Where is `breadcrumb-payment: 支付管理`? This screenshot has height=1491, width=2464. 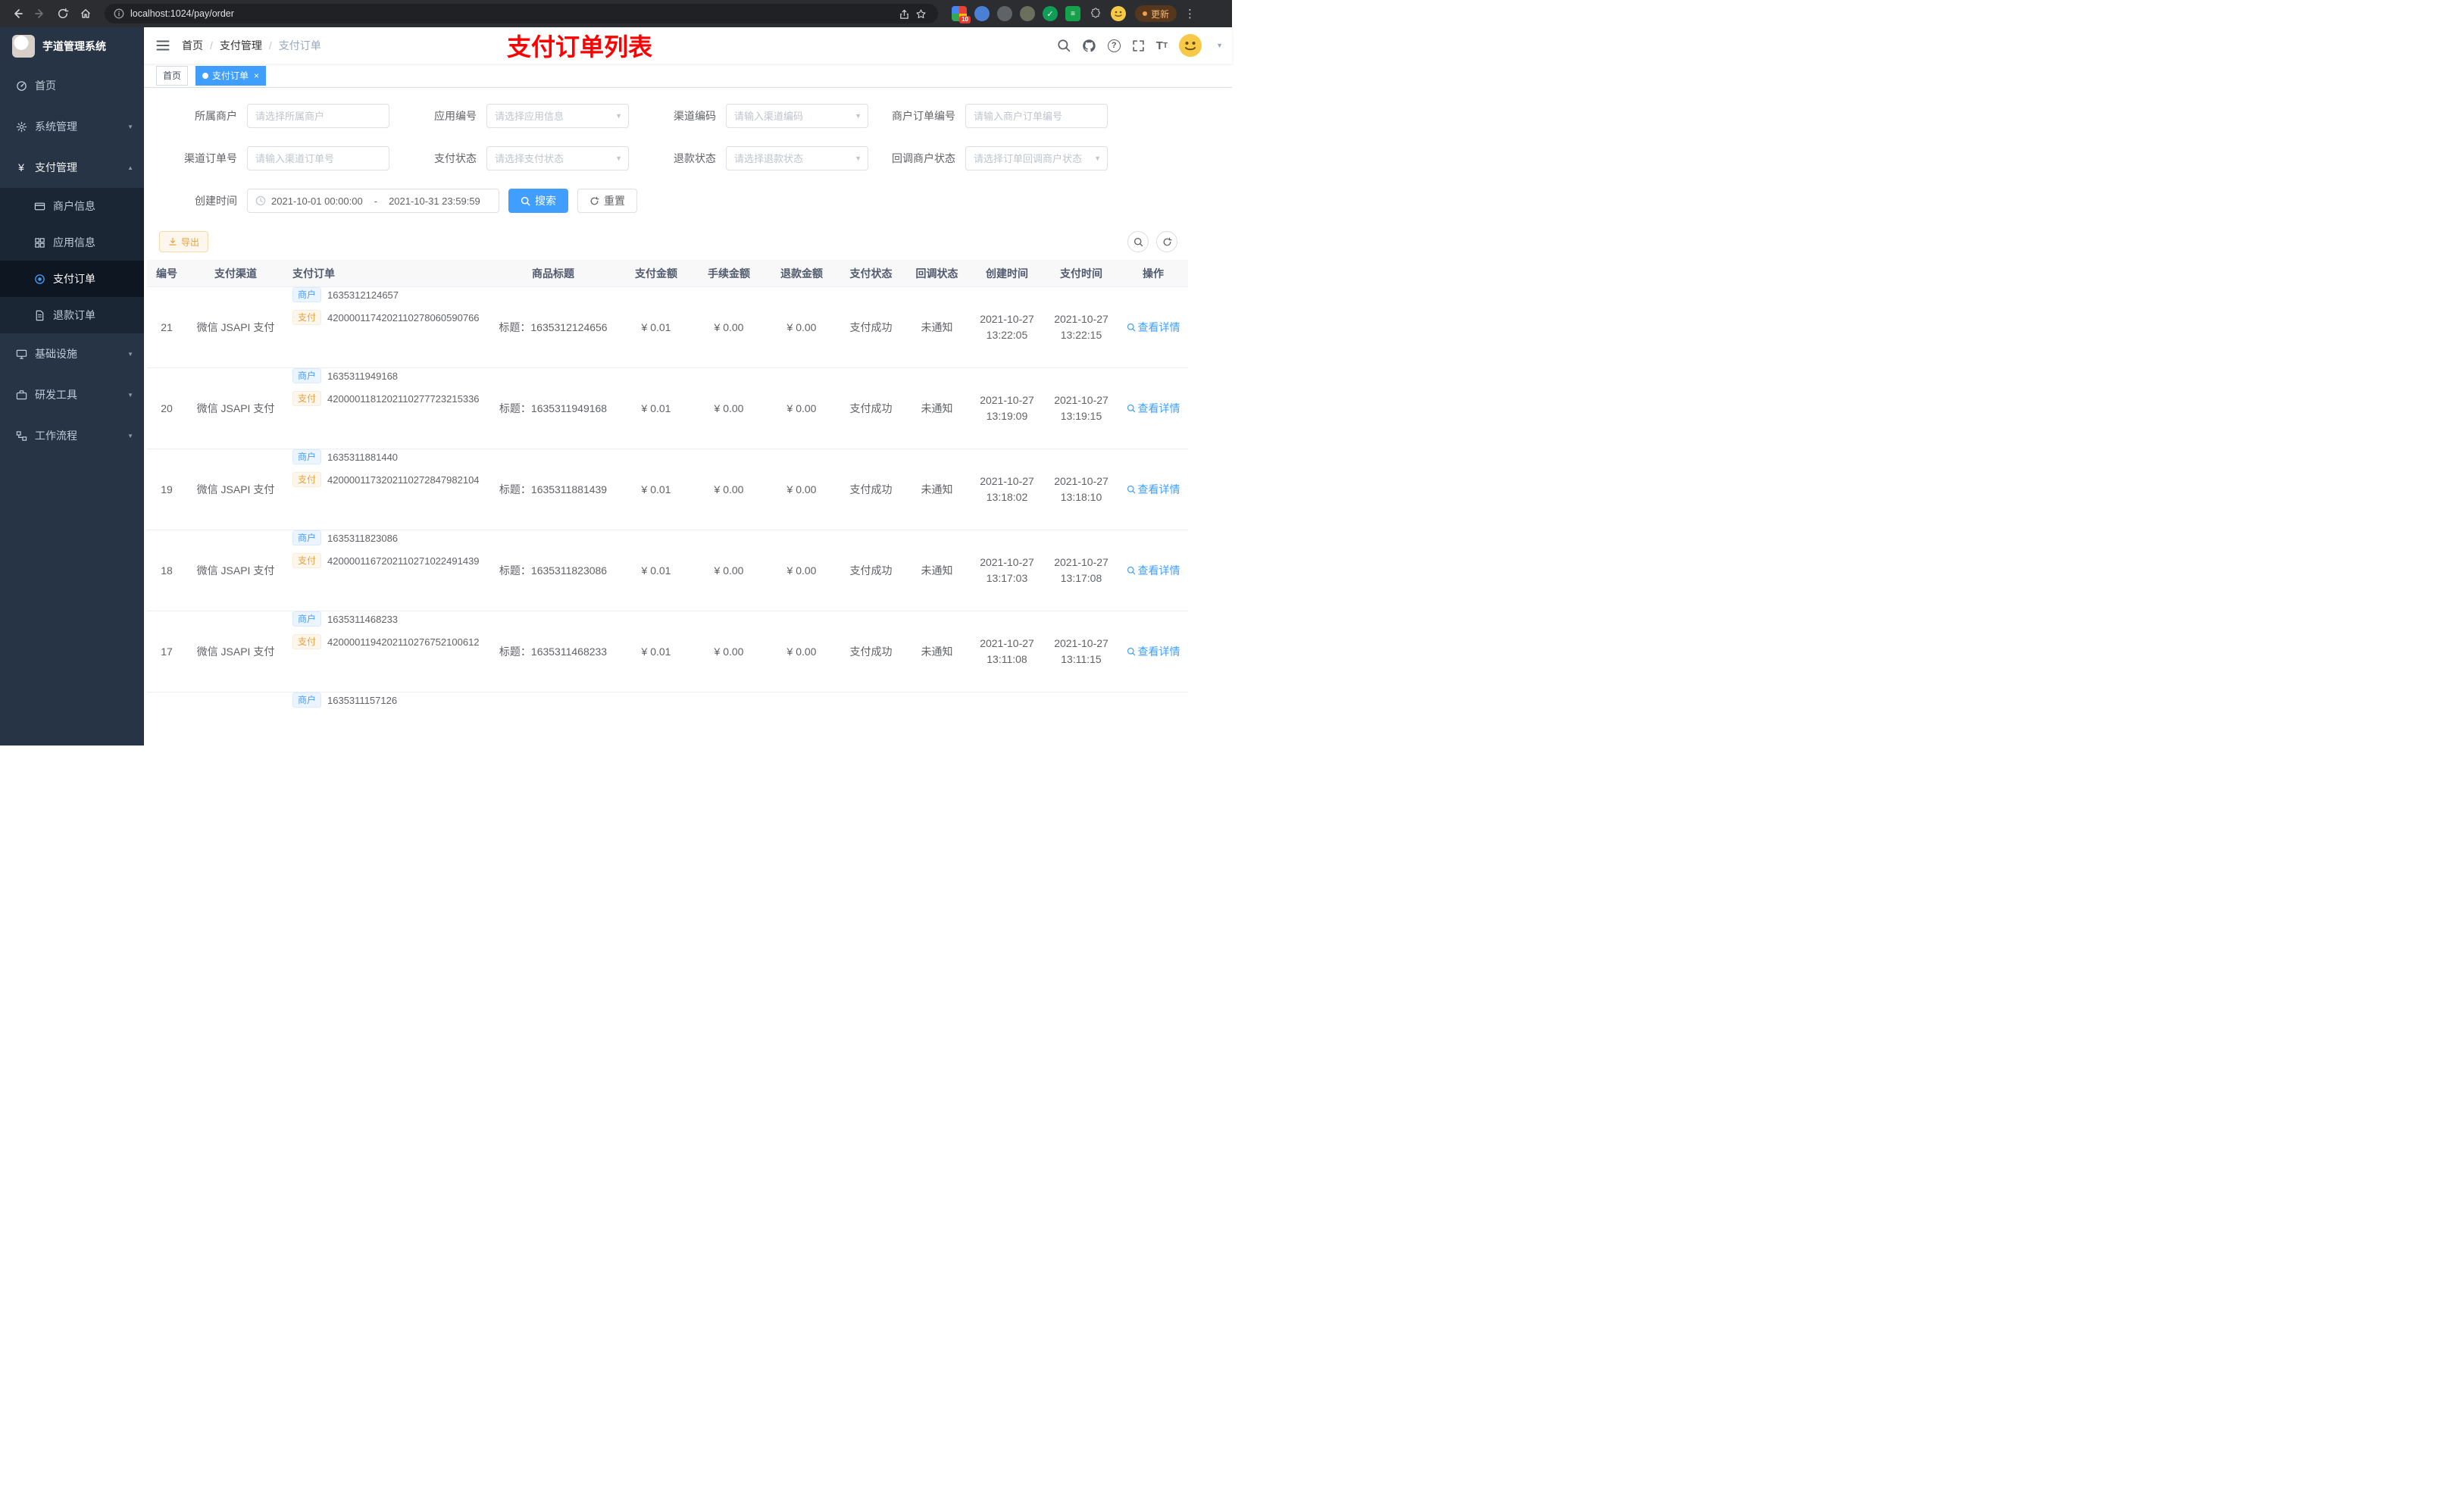
breadcrumb-payment: 支付管理 is located at coordinates (241, 45).